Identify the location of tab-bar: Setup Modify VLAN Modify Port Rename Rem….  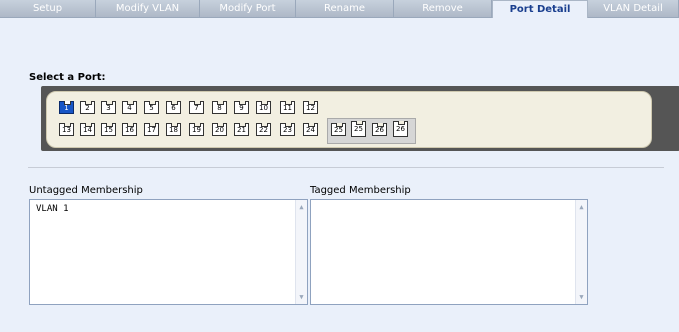
(339, 9).